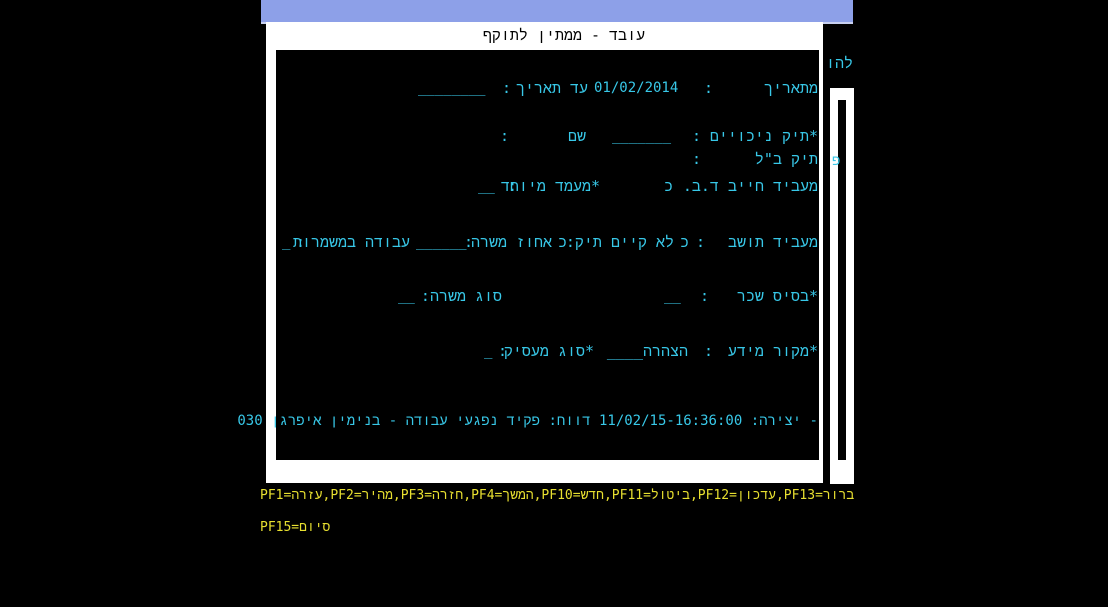  What do you see at coordinates (705, 296) in the screenshot?
I see `salary-base-colon: :` at bounding box center [705, 296].